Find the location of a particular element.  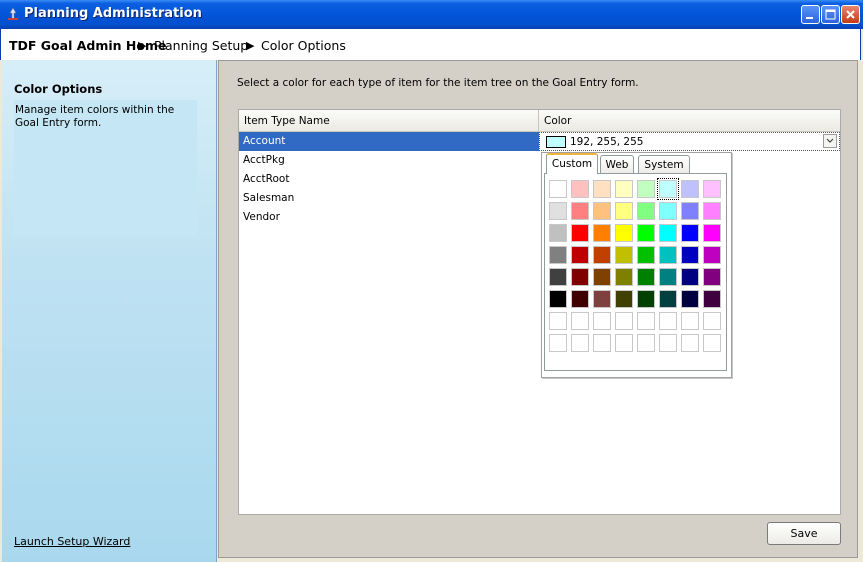

tab-web: Web is located at coordinates (617, 164).